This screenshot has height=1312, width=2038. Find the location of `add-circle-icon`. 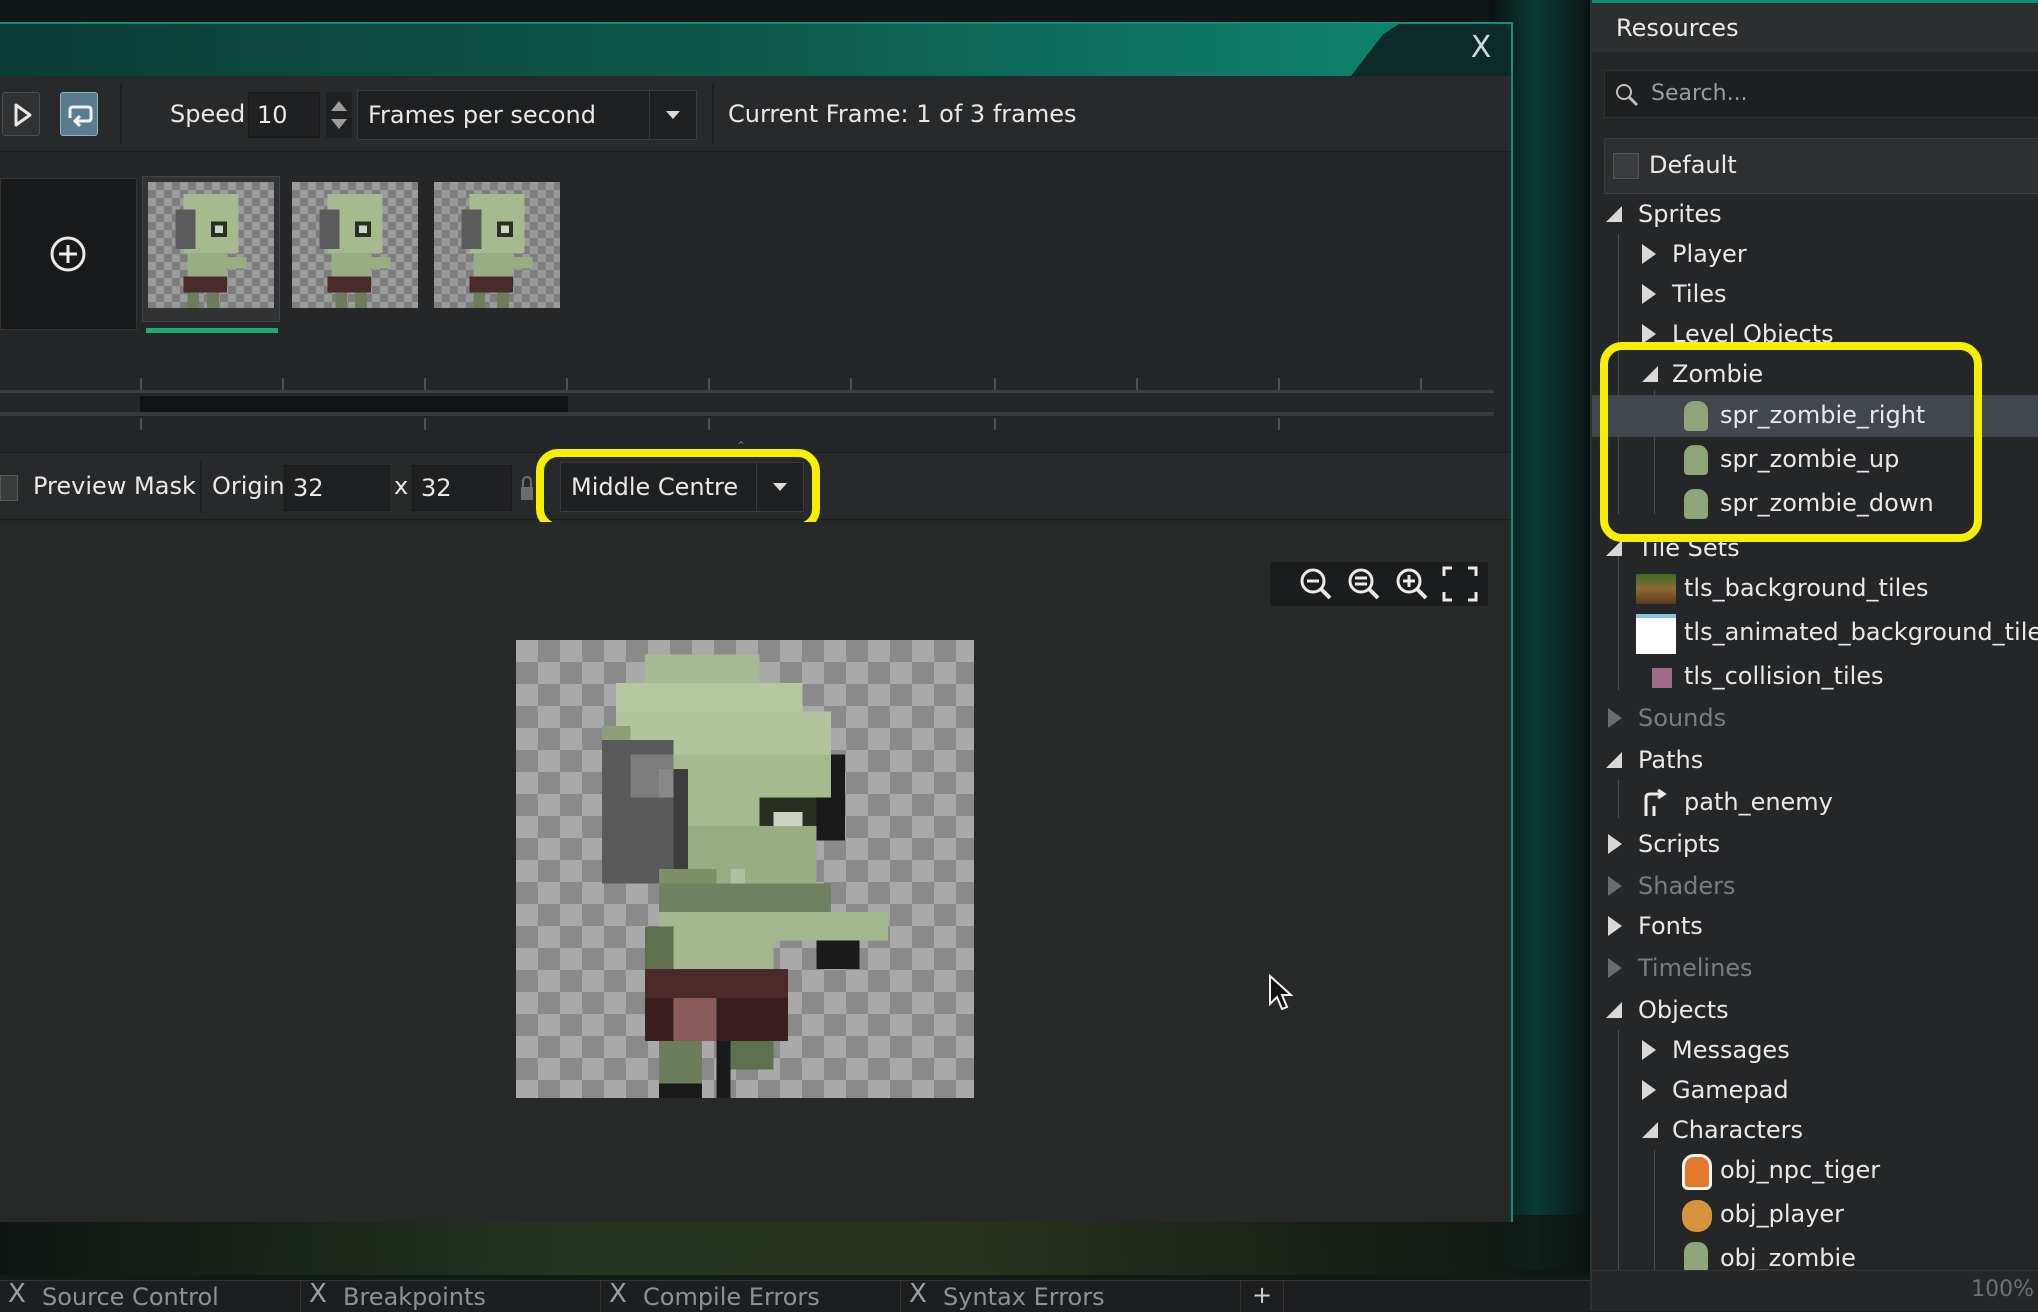

add-circle-icon is located at coordinates (68, 254).